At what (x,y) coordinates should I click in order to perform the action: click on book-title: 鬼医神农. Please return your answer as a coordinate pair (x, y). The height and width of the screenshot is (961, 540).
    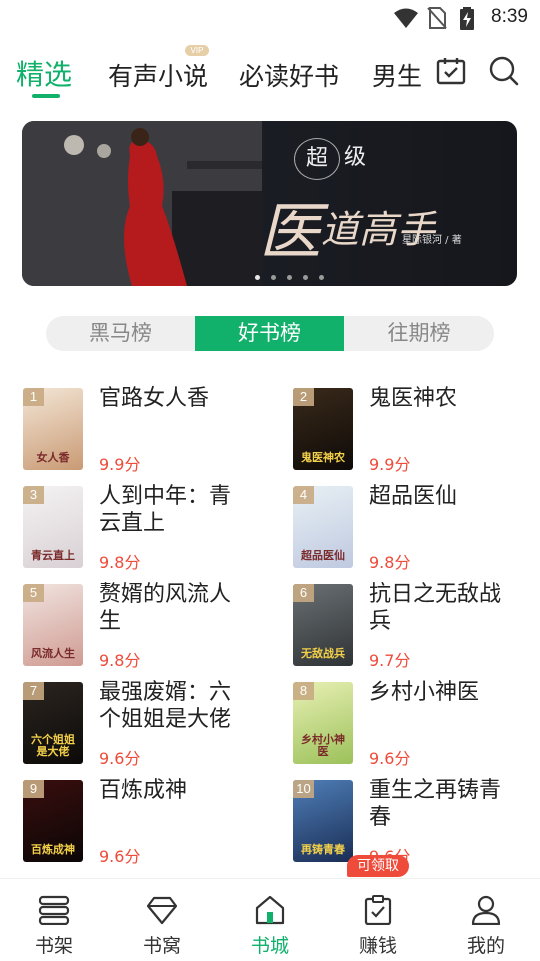
    Looking at the image, I should click on (443, 398).